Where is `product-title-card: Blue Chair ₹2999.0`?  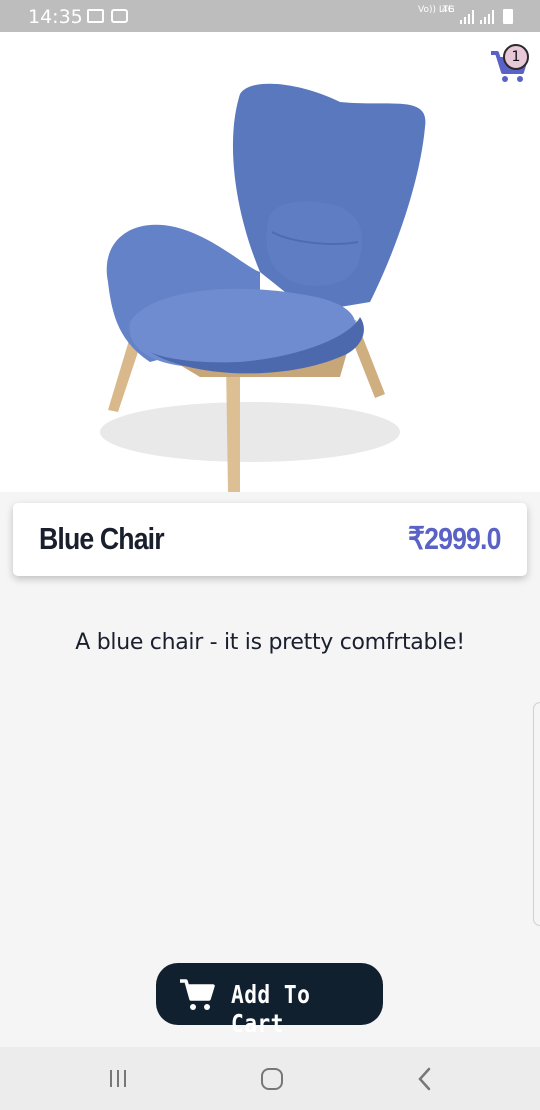 product-title-card: Blue Chair ₹2999.0 is located at coordinates (270, 539).